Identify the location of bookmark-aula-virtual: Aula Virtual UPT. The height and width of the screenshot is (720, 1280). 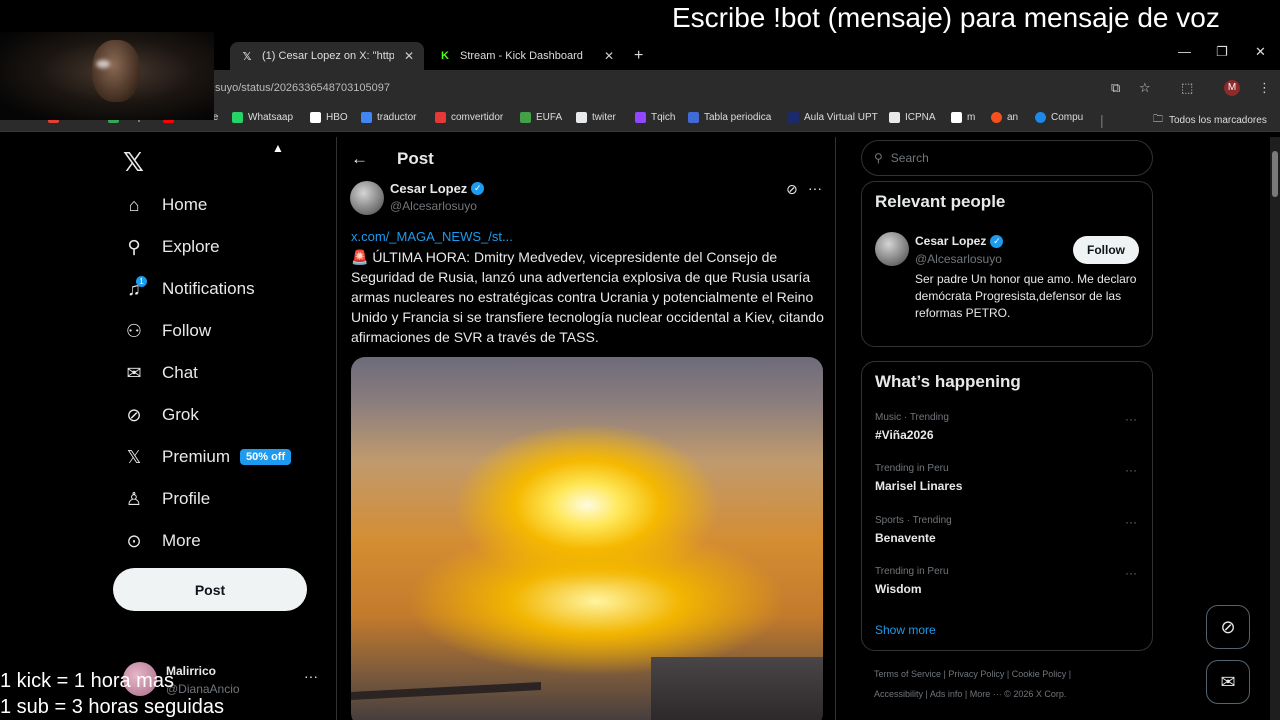
(833, 117).